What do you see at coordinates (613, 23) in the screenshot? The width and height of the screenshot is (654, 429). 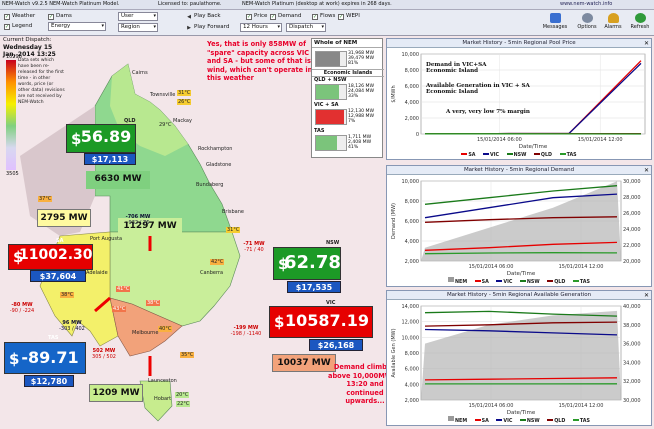 I see `alarms-button: Alarms` at bounding box center [613, 23].